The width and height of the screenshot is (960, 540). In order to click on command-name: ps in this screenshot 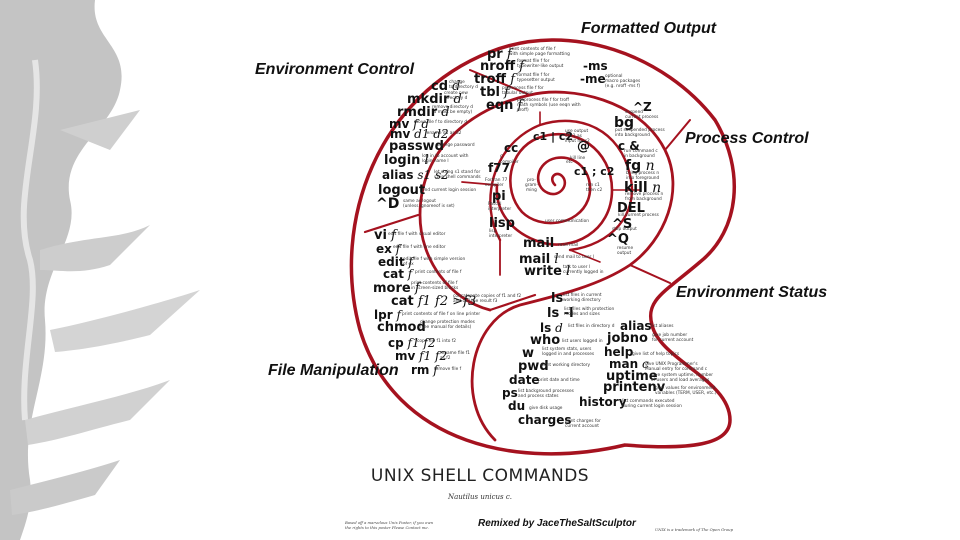, I will do `click(510, 393)`.